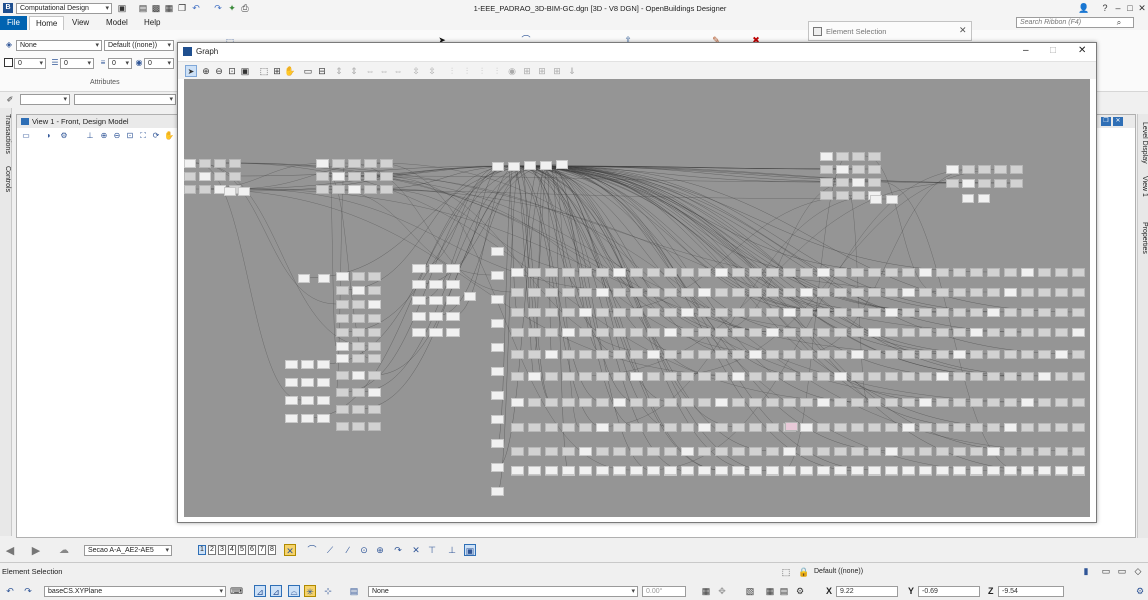 This screenshot has width=1148, height=600. What do you see at coordinates (130, 136) in the screenshot?
I see `window-area-icon: ⊡` at bounding box center [130, 136].